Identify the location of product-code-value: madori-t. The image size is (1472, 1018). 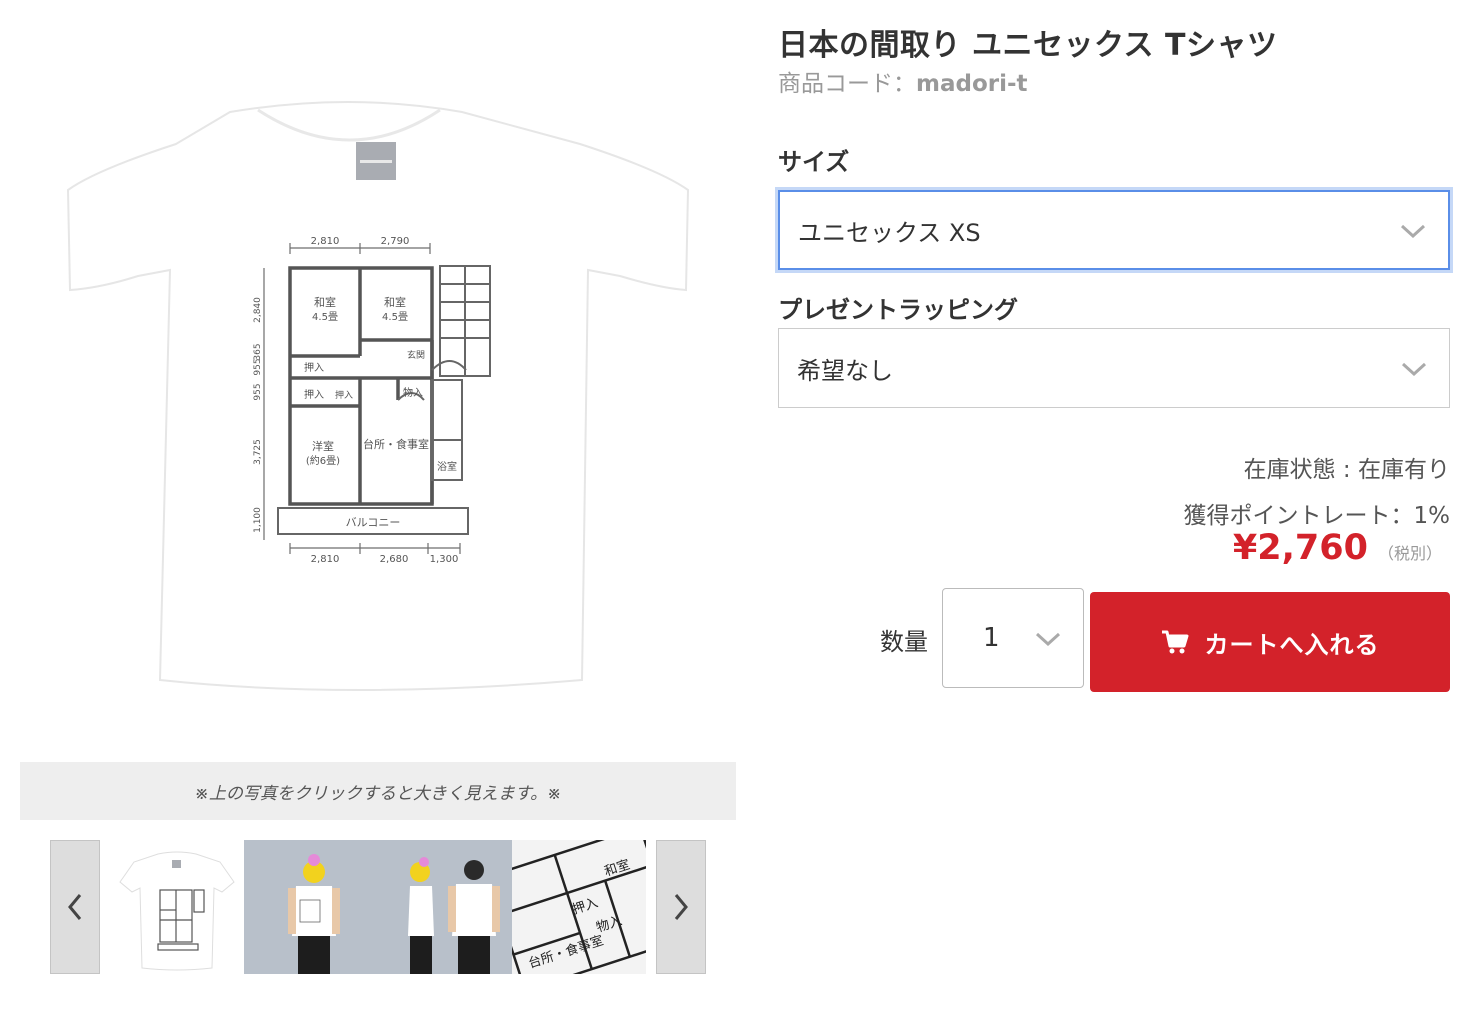
(972, 84).